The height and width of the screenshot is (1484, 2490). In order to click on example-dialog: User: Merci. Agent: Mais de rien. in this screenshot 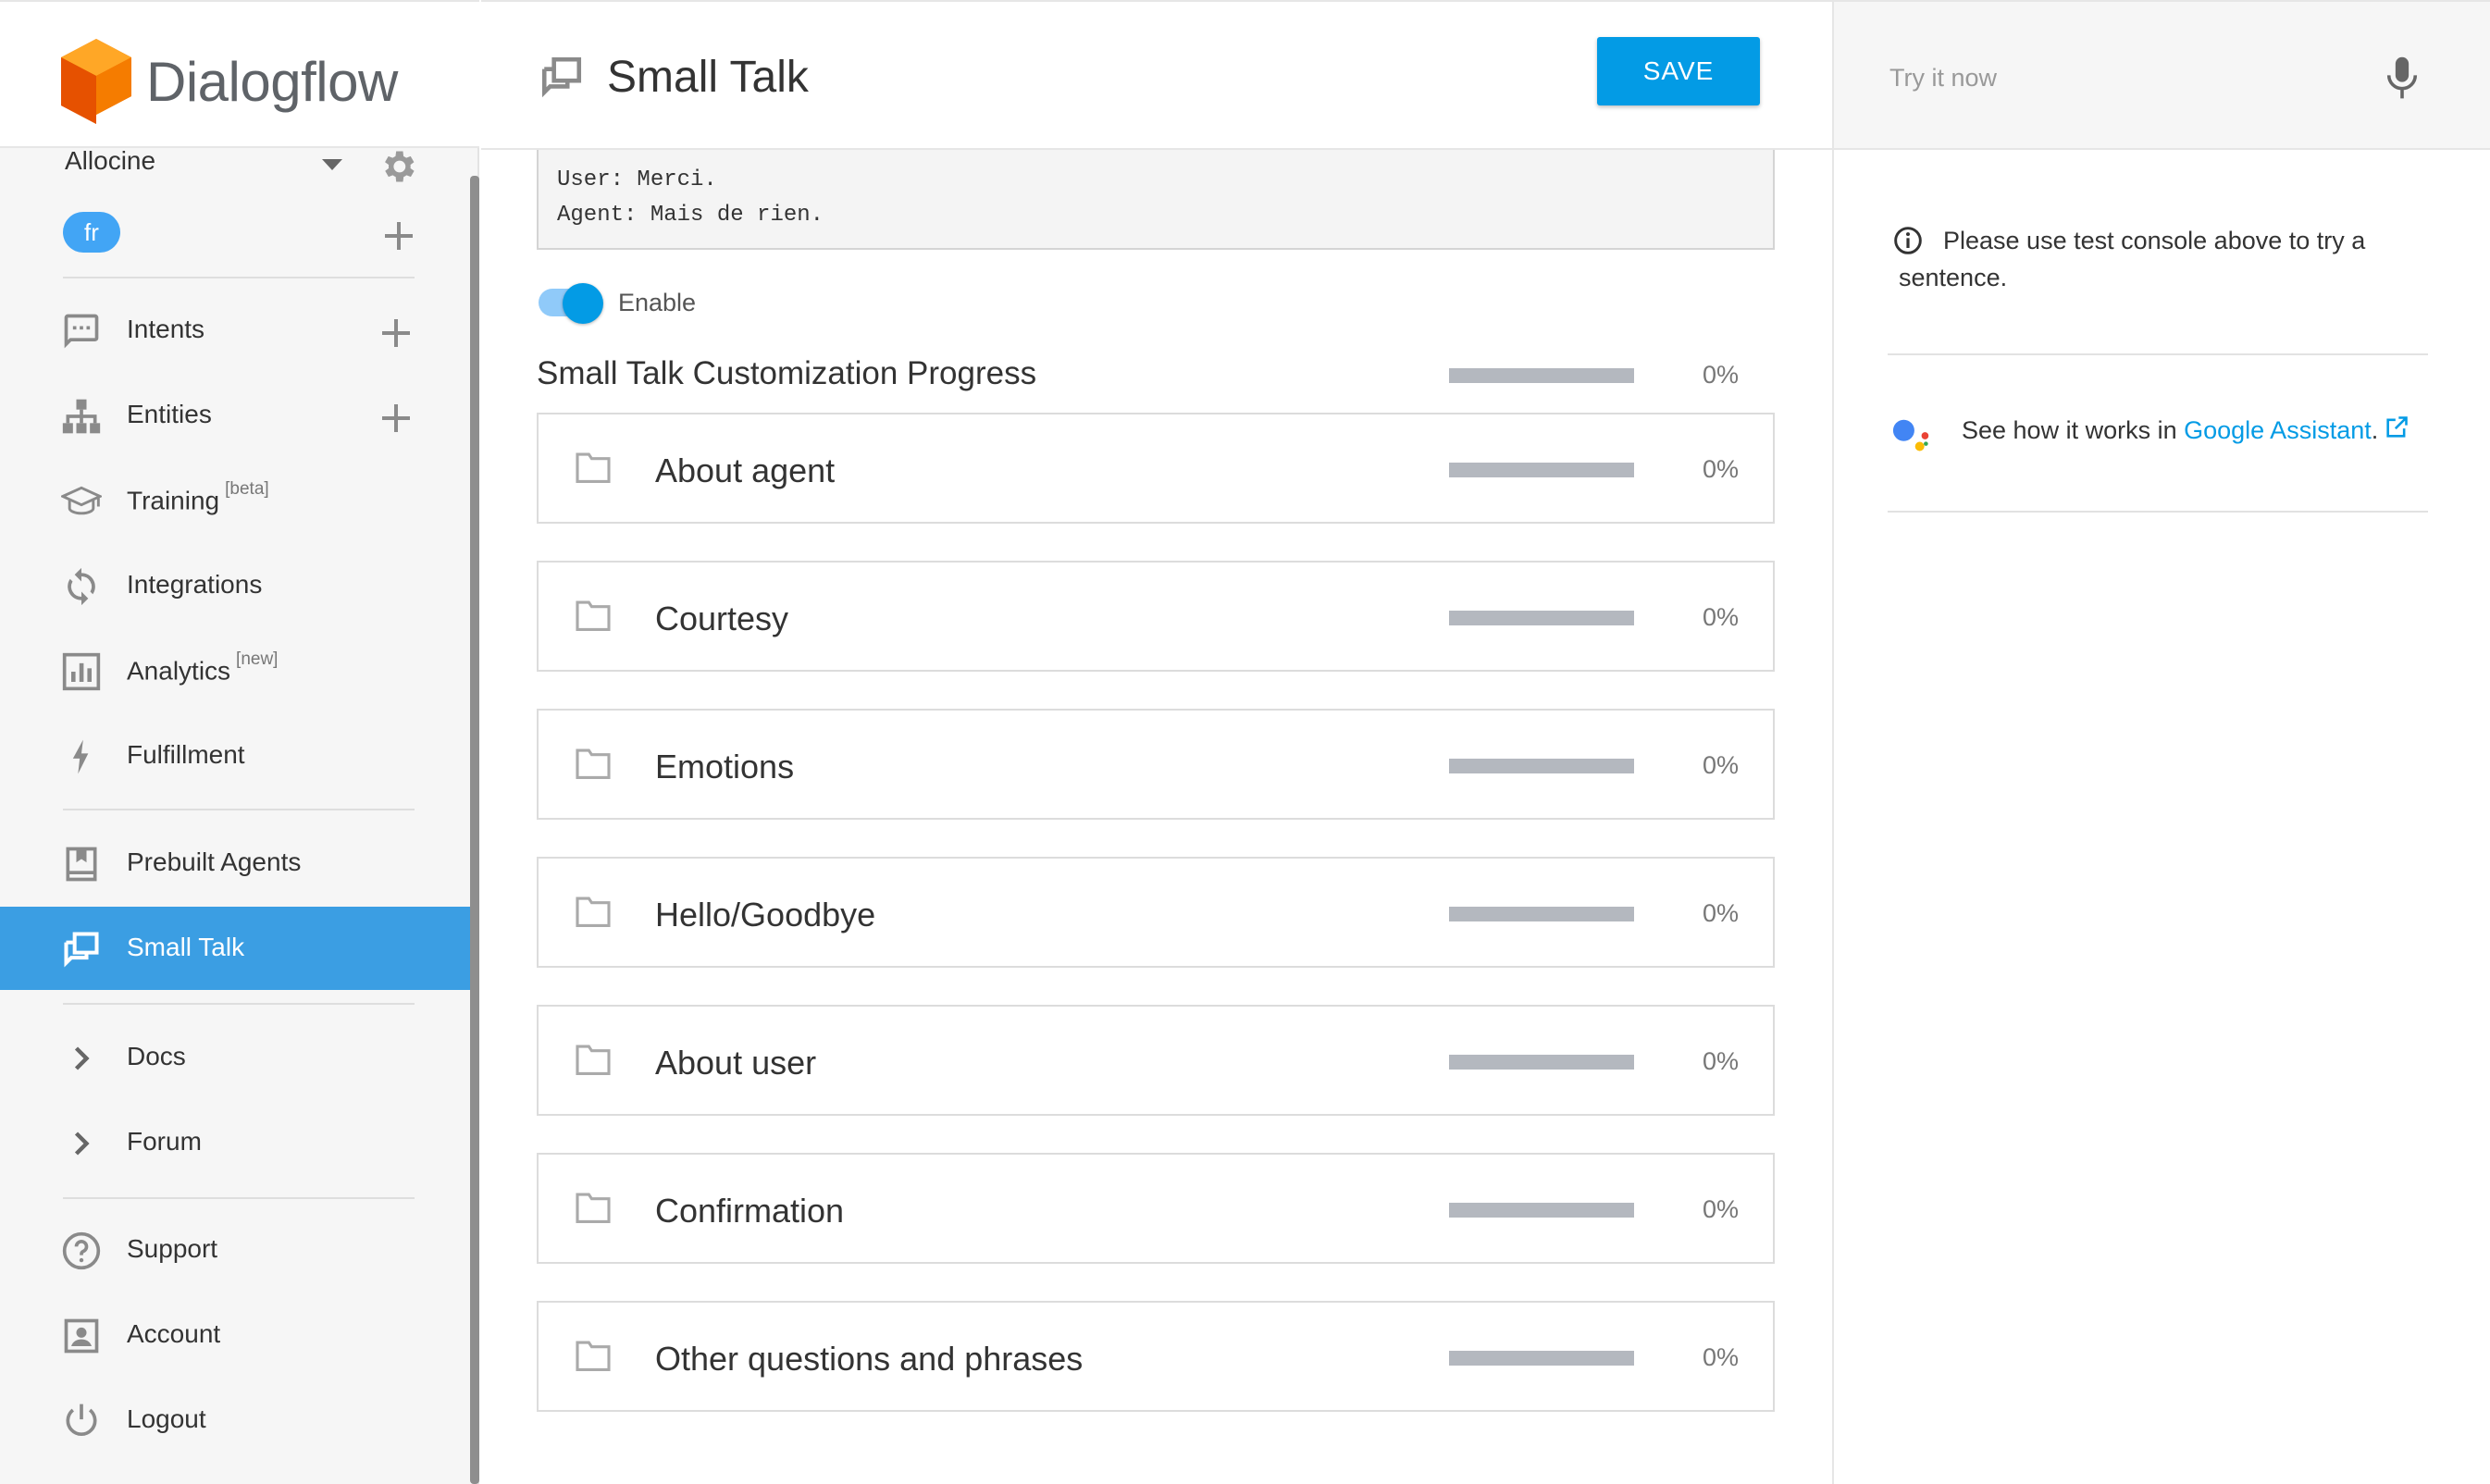, I will do `click(1156, 200)`.